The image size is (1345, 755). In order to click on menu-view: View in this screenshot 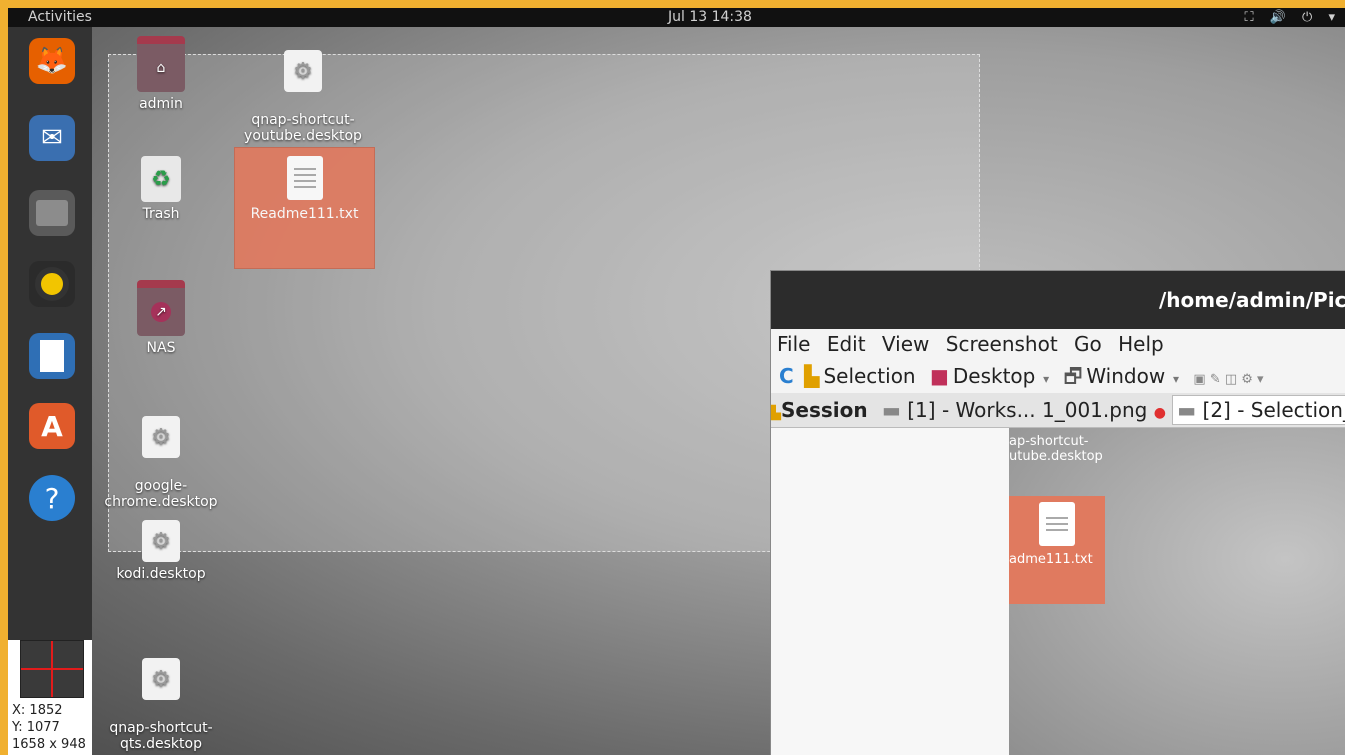, I will do `click(905, 344)`.